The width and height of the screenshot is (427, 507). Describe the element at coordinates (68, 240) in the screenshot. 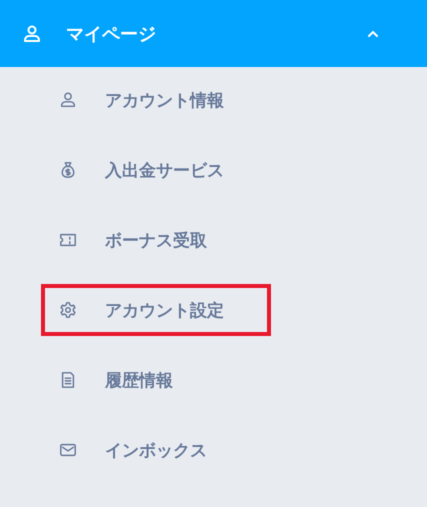

I see `ticket-icon` at that location.